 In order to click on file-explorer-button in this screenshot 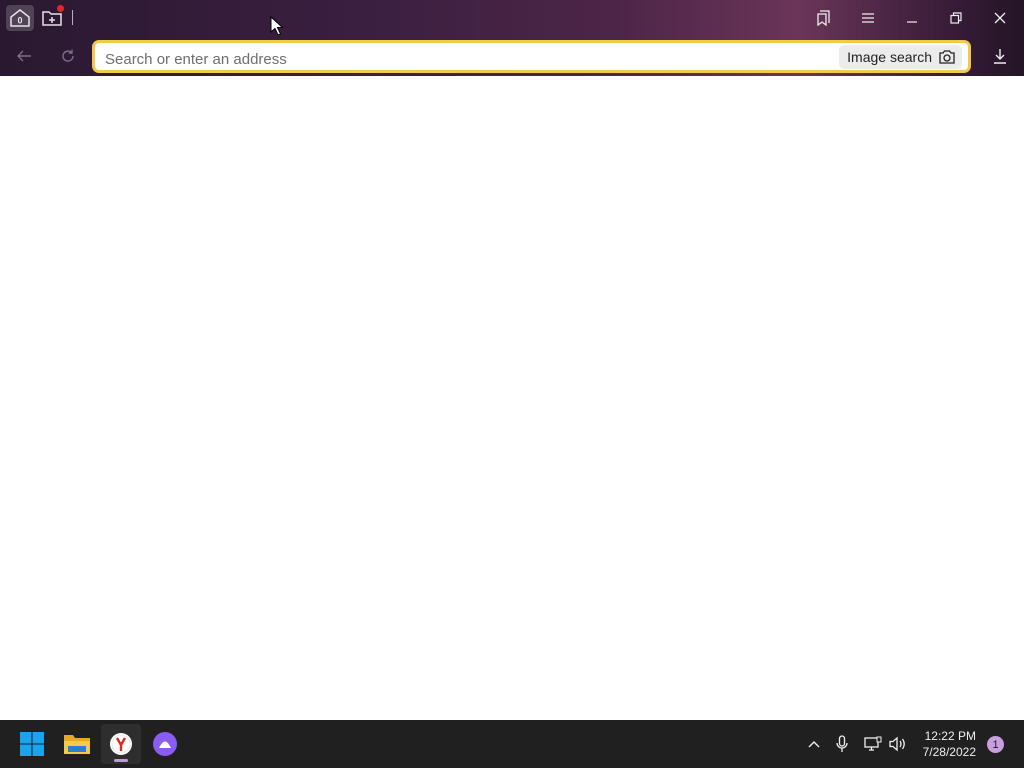, I will do `click(77, 744)`.